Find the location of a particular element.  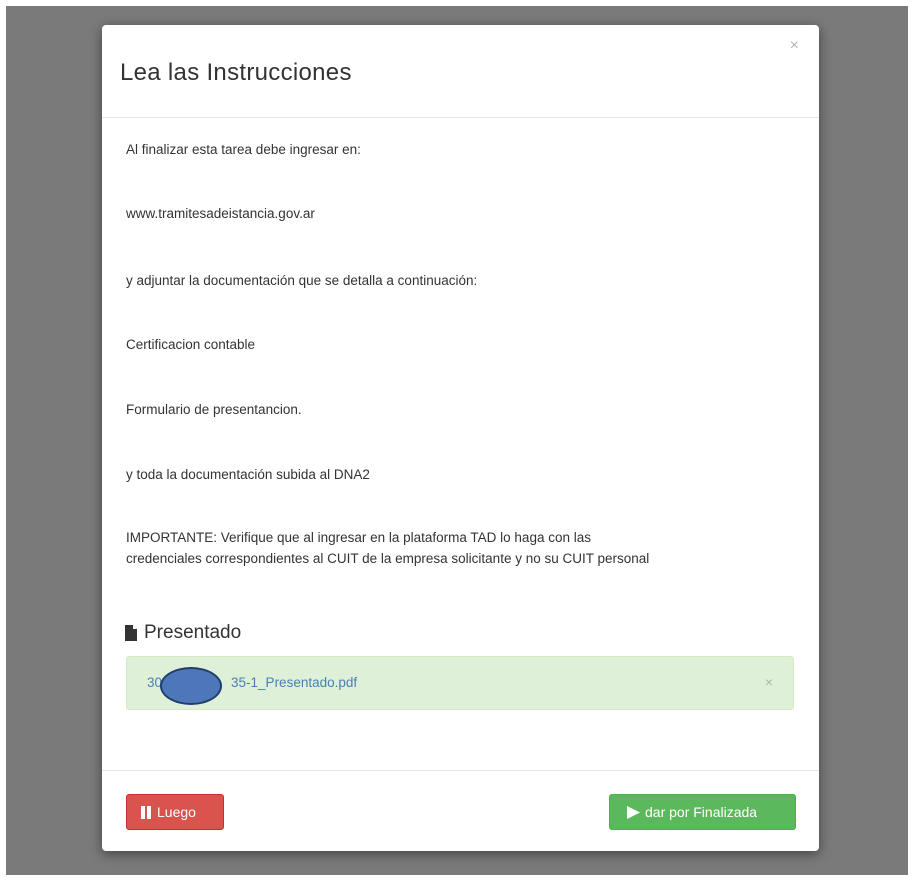

modal-title: Lea las Instrucciones is located at coordinates (236, 72).